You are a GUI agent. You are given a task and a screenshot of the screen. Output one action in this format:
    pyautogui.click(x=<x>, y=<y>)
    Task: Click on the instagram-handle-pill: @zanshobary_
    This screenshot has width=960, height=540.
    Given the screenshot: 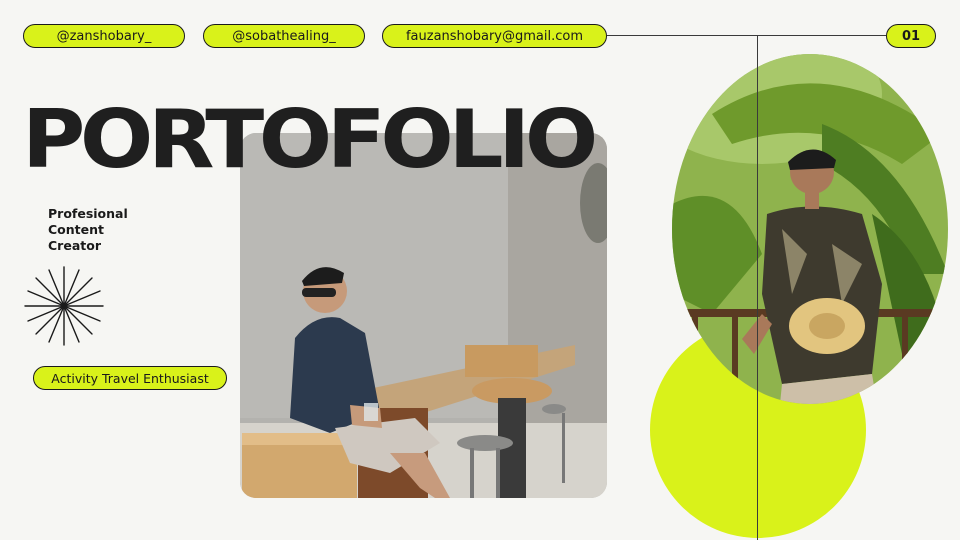 What is the action you would take?
    pyautogui.click(x=104, y=36)
    